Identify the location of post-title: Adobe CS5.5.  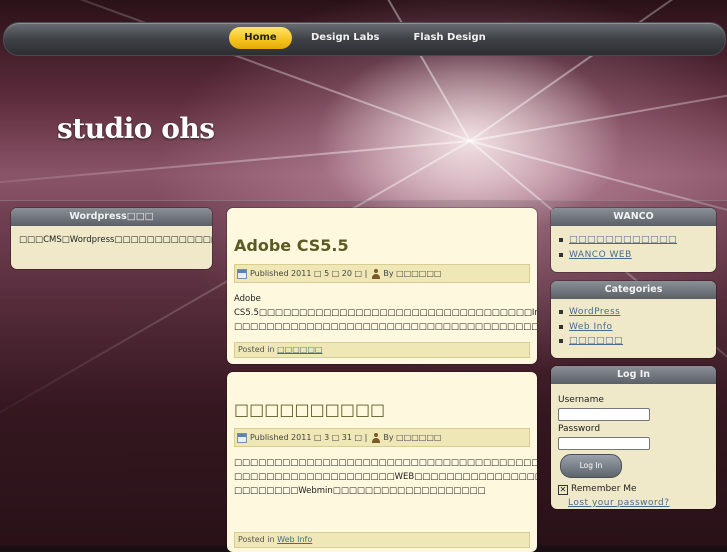
(385, 245).